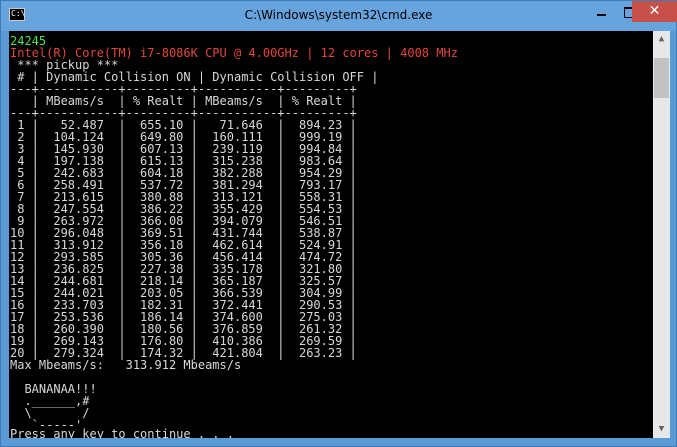 Image resolution: width=677 pixels, height=447 pixels. I want to click on window-title: C:\Windows\system32\cmd.exe, so click(338, 15).